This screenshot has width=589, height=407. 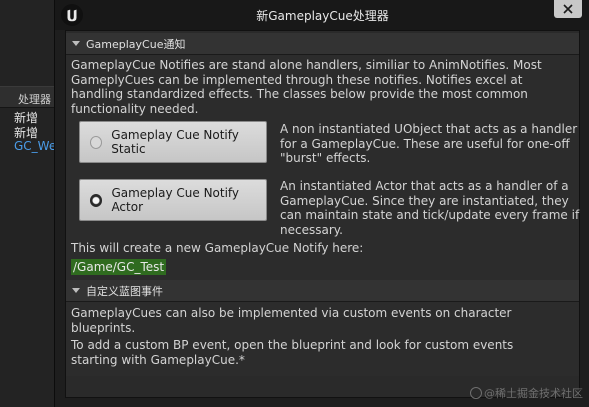 What do you see at coordinates (322, 291) in the screenshot?
I see `bp-events-section-header: 自定义蓝图事件` at bounding box center [322, 291].